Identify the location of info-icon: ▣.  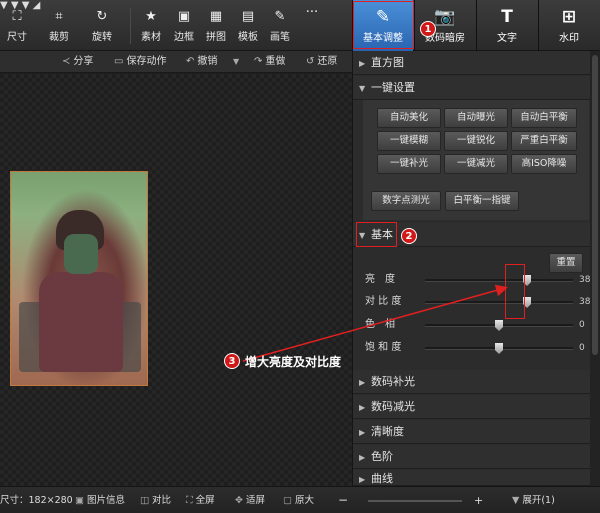
(79, 500).